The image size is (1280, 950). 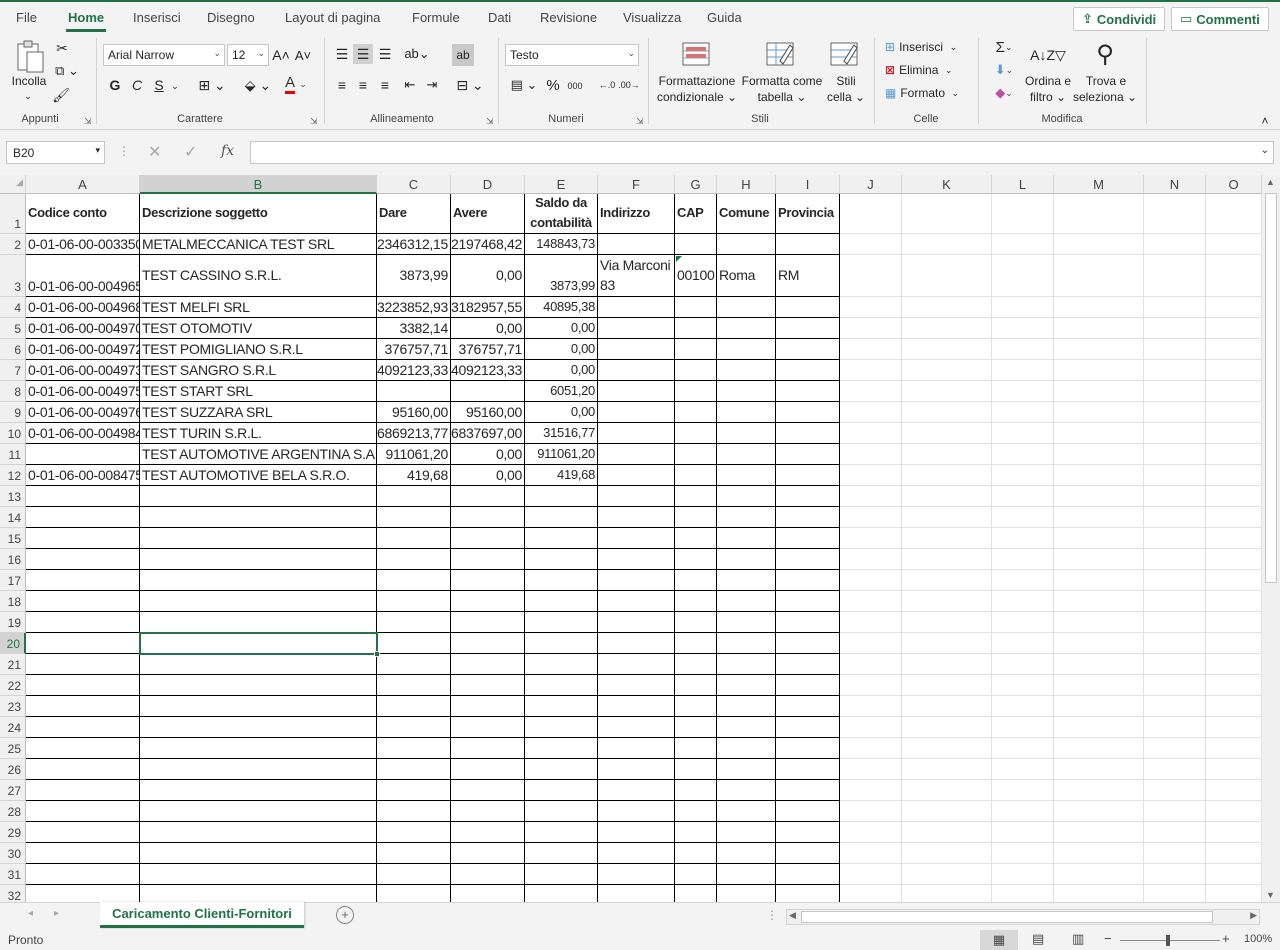 I want to click on column-header-c: C, so click(x=414, y=184).